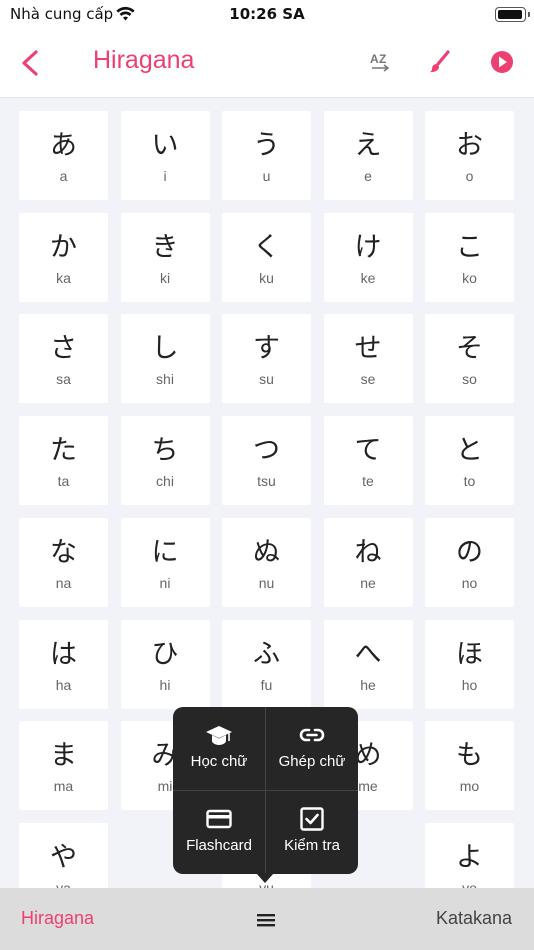 The height and width of the screenshot is (950, 534). I want to click on kana-romaji: to, so click(469, 481).